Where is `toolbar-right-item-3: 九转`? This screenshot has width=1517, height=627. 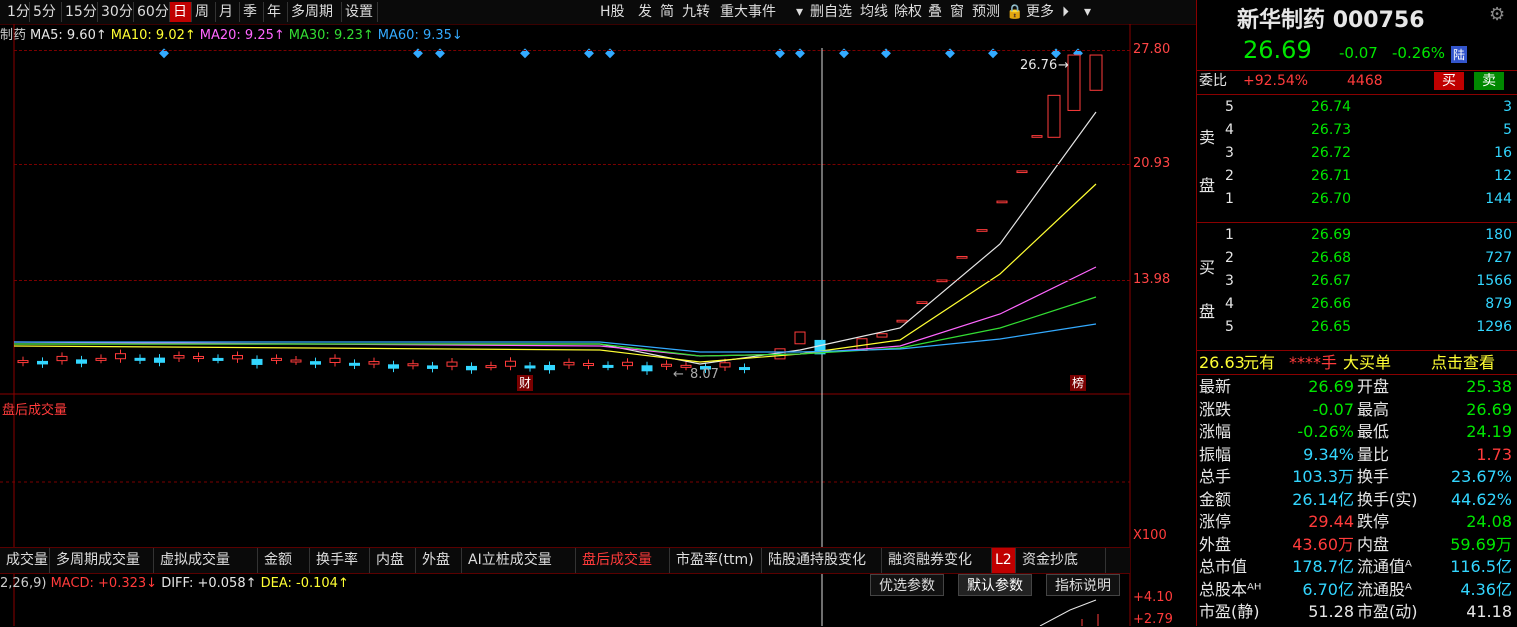
toolbar-right-item-3: 九转 is located at coordinates (696, 12).